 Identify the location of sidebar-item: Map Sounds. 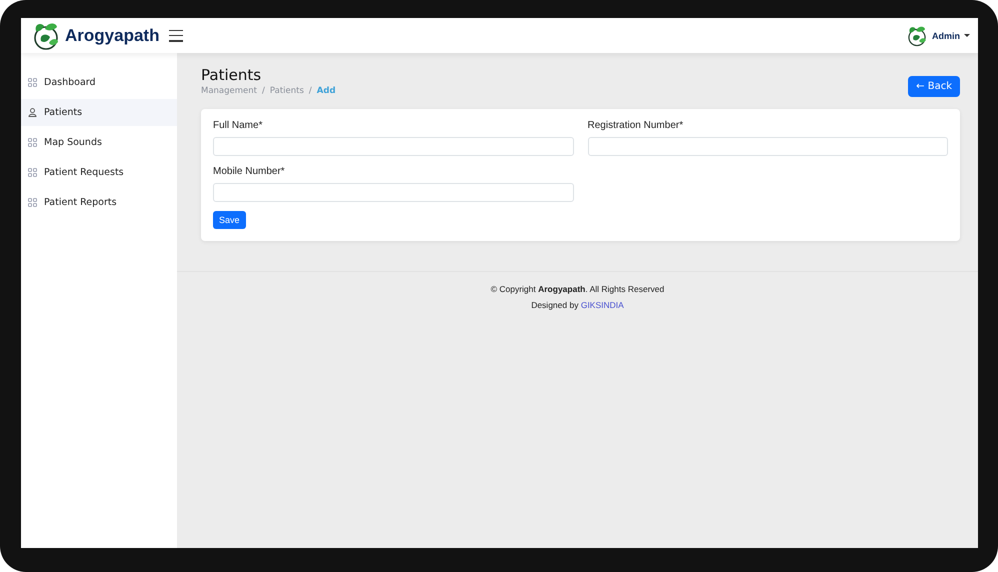
(99, 142).